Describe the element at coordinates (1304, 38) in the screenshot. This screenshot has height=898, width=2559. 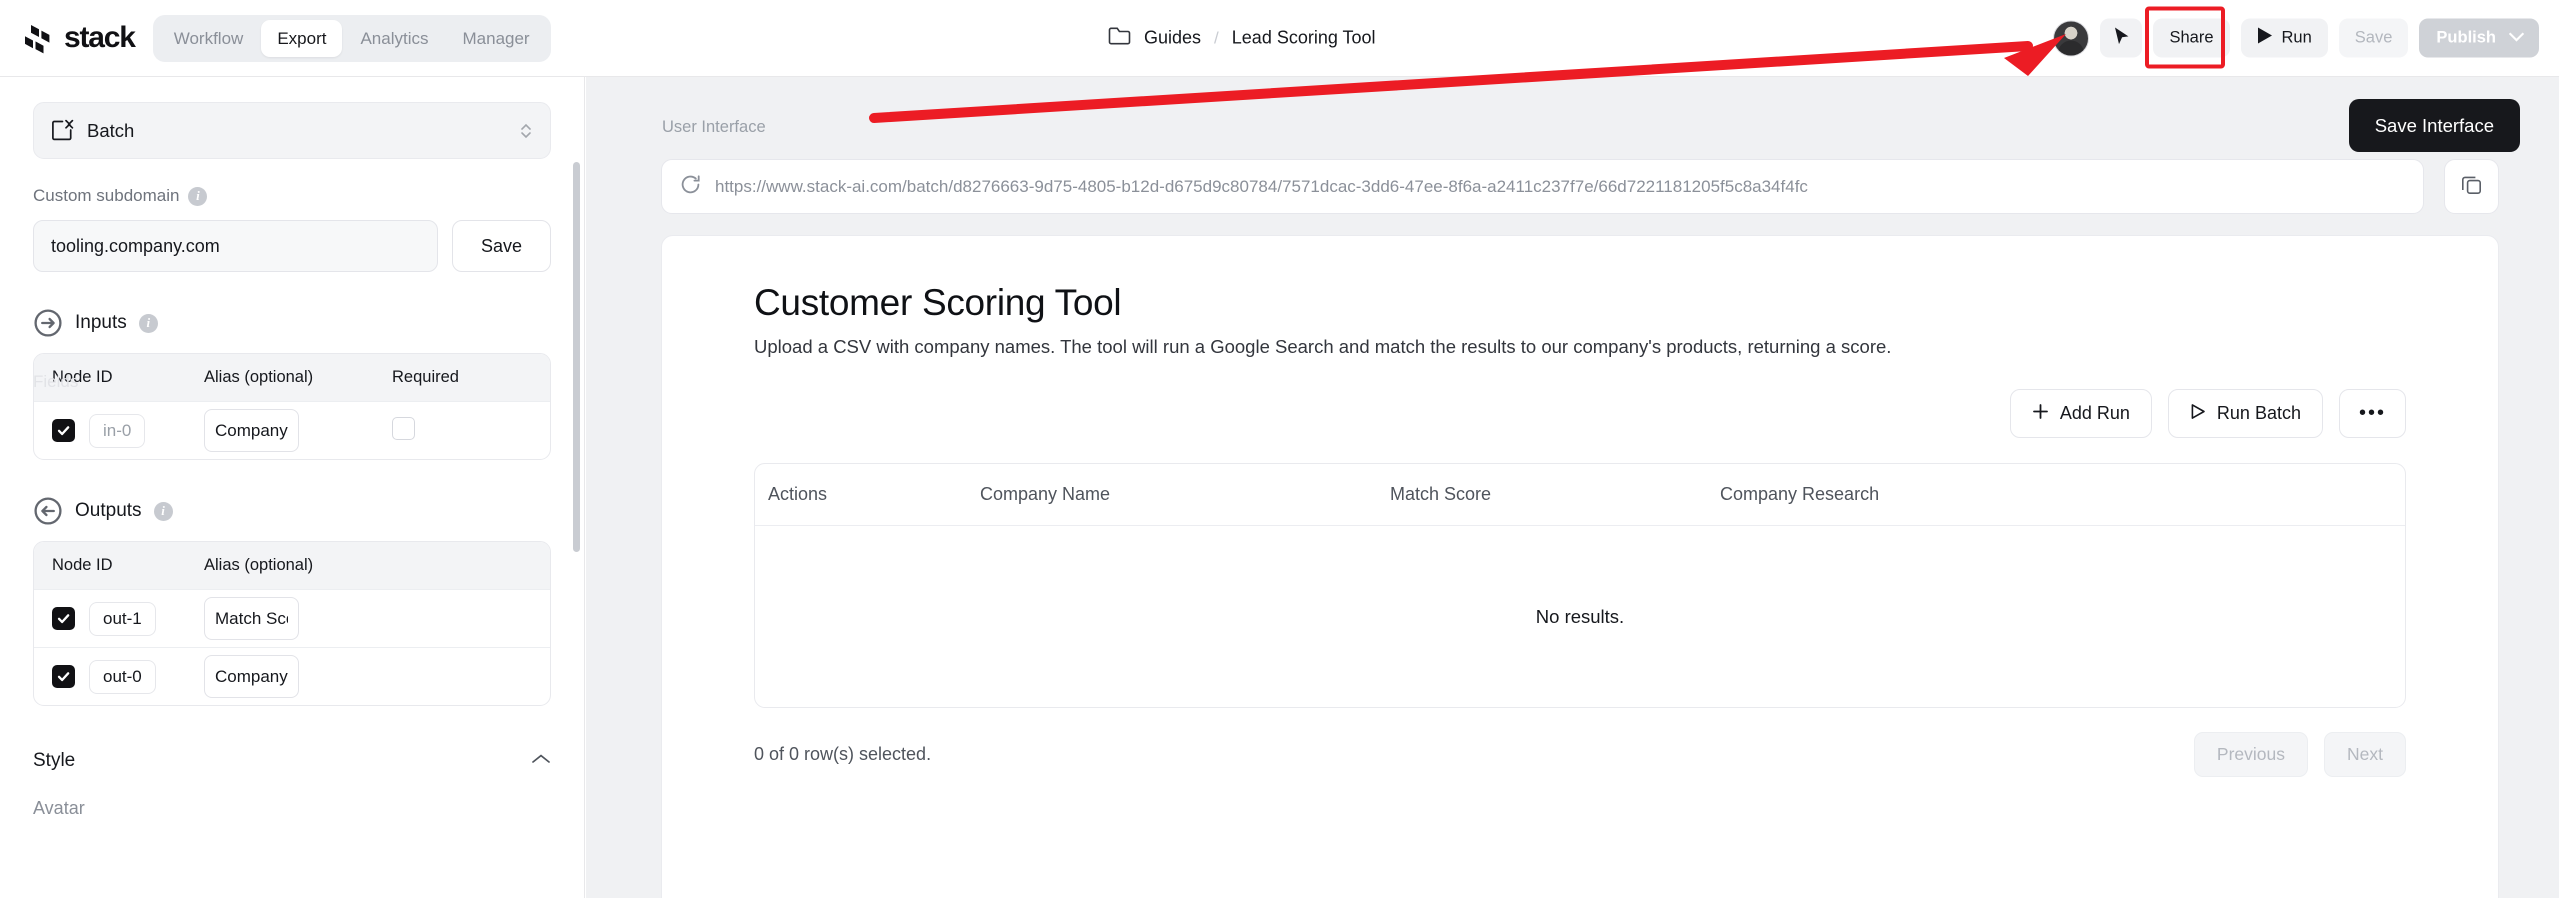
I see `breadcrumb-current: Lead Scoring Tool` at that location.